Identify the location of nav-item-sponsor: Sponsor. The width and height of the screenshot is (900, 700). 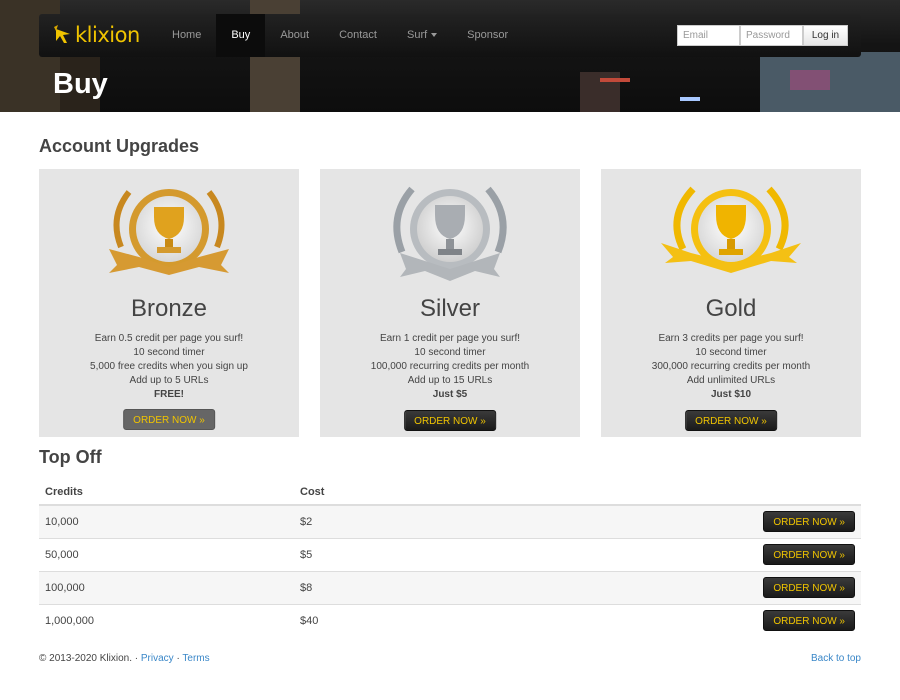
(487, 35).